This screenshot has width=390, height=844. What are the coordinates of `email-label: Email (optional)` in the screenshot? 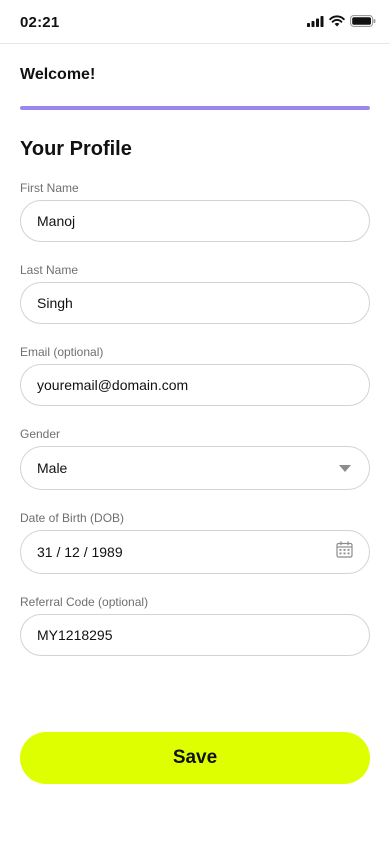 It's located at (62, 352).